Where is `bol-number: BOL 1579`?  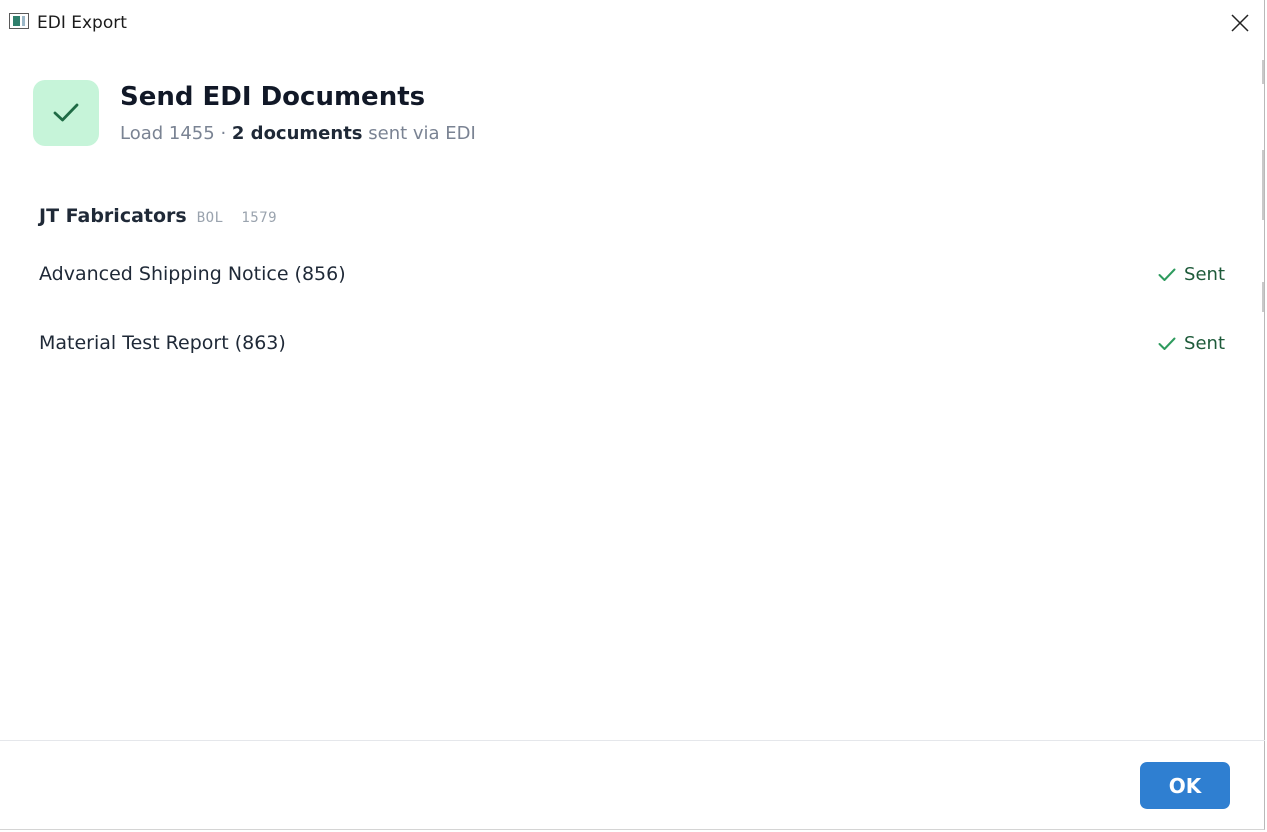 bol-number: BOL 1579 is located at coordinates (237, 218).